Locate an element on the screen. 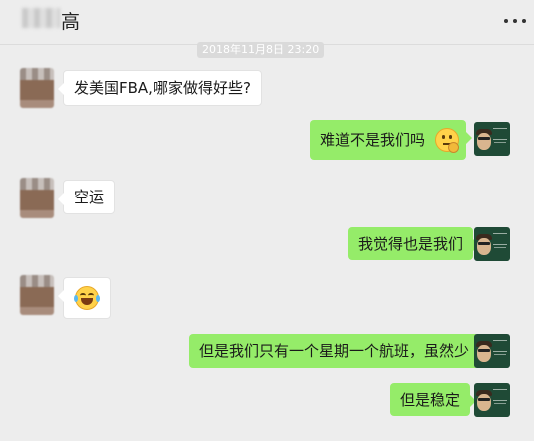 The width and height of the screenshot is (534, 441). message-timestamp: 2018年11月8日 23:20 is located at coordinates (261, 50).